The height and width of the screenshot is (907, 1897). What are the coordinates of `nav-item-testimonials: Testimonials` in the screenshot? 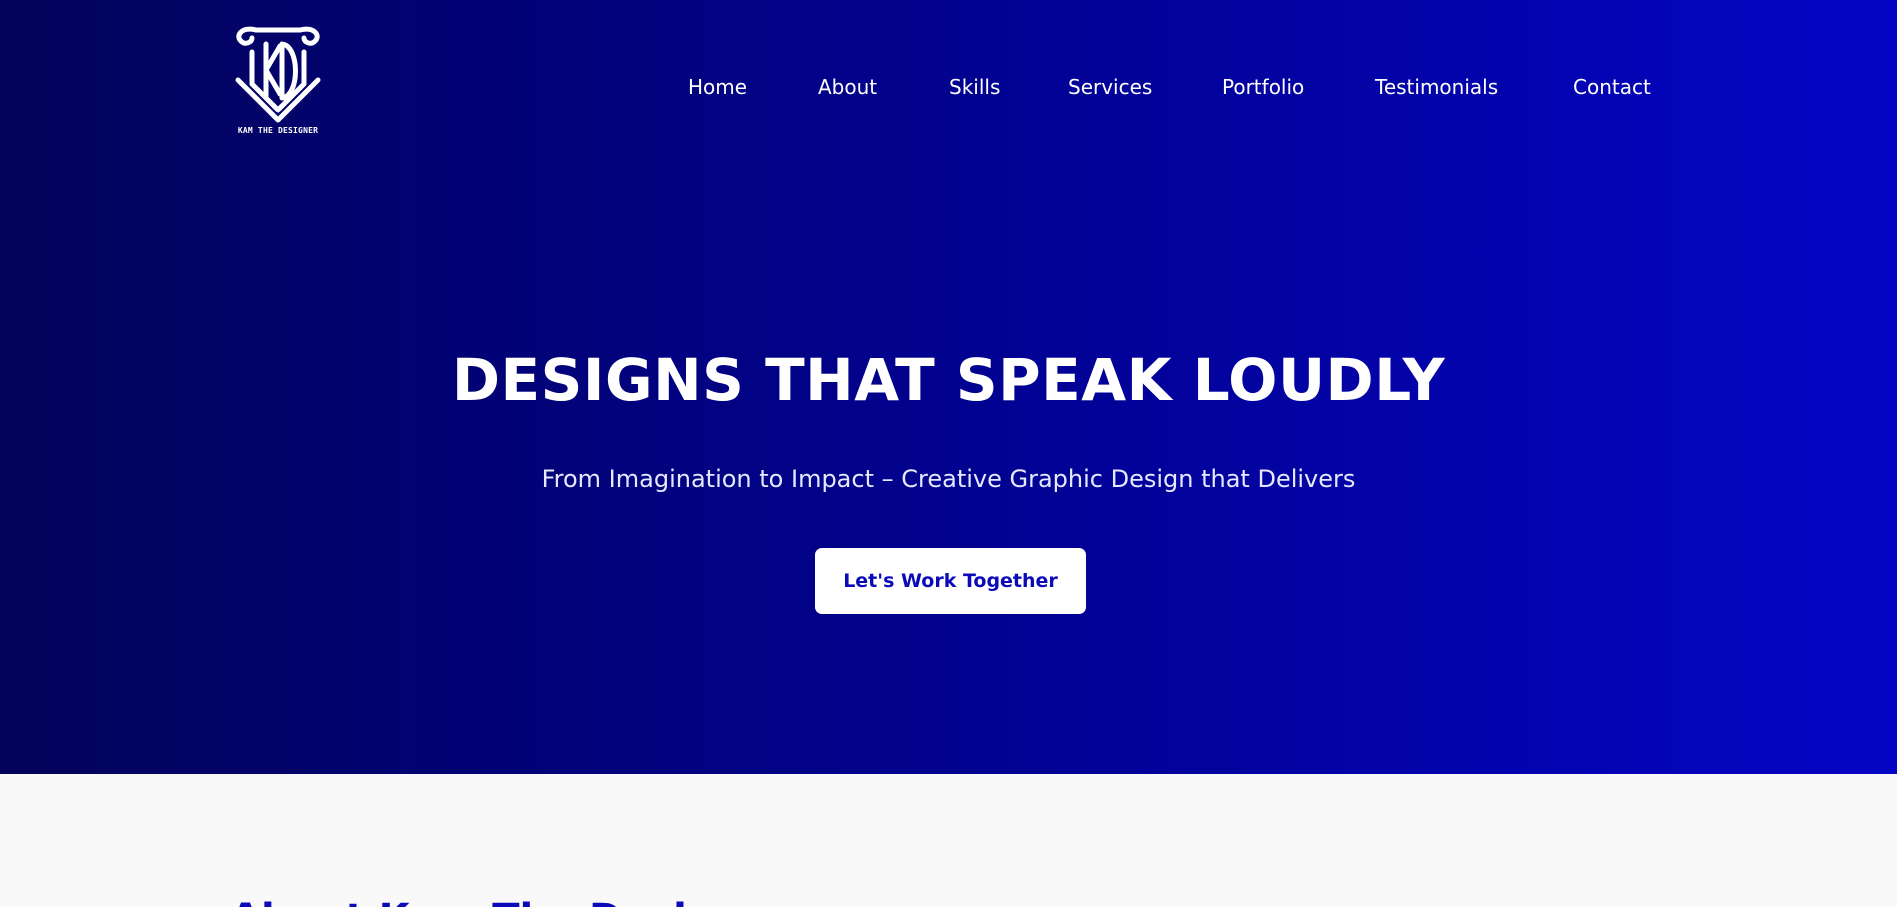 It's located at (1436, 87).